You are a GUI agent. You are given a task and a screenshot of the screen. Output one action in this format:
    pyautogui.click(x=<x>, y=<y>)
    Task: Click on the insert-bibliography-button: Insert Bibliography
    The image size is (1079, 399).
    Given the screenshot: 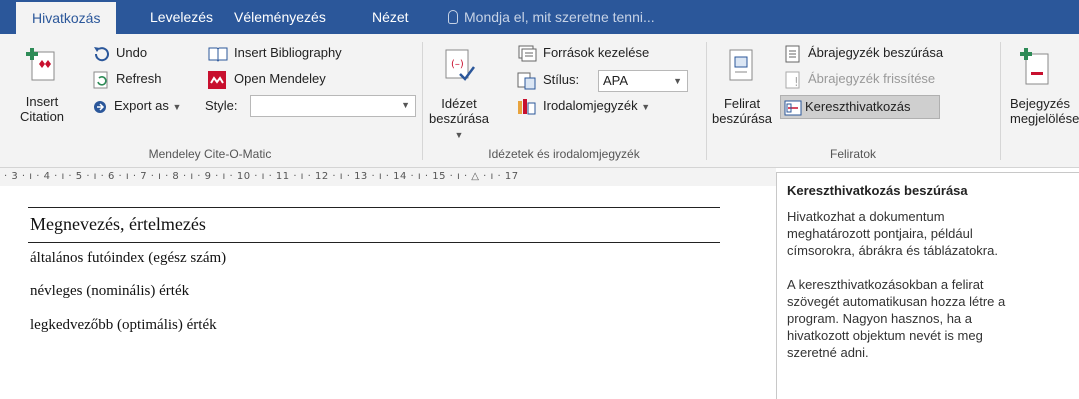 What is the action you would take?
    pyautogui.click(x=293, y=54)
    